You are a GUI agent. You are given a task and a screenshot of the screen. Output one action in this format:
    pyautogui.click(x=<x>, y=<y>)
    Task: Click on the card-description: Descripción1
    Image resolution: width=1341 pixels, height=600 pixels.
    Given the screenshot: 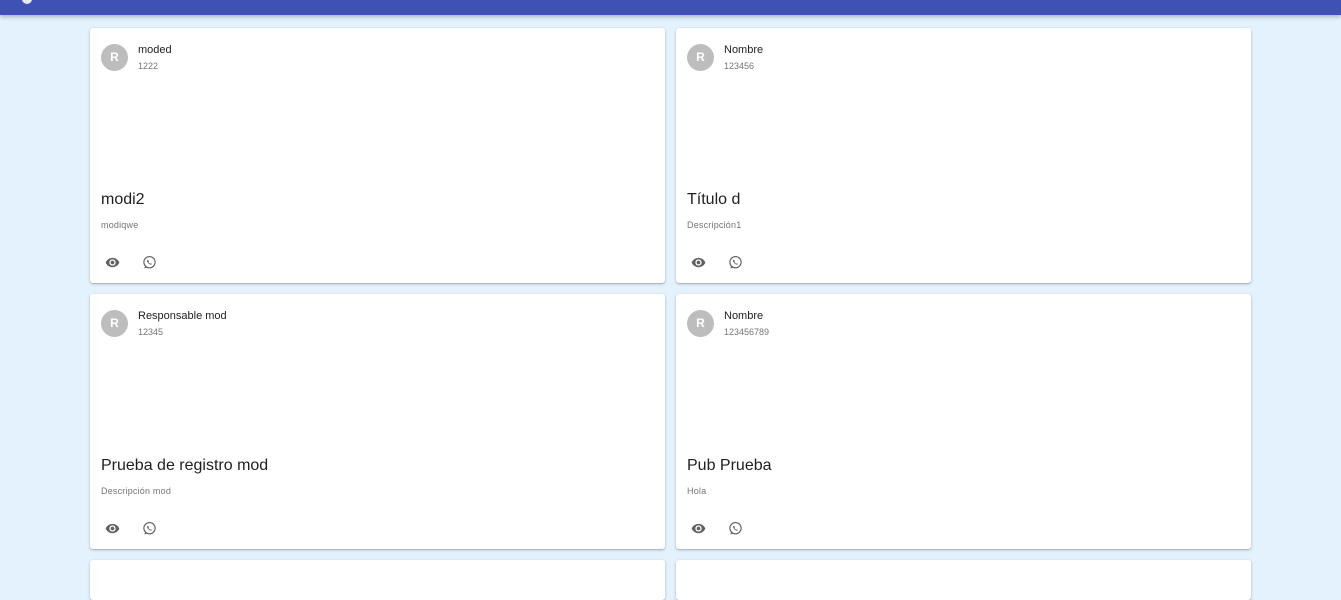 What is the action you would take?
    pyautogui.click(x=714, y=225)
    